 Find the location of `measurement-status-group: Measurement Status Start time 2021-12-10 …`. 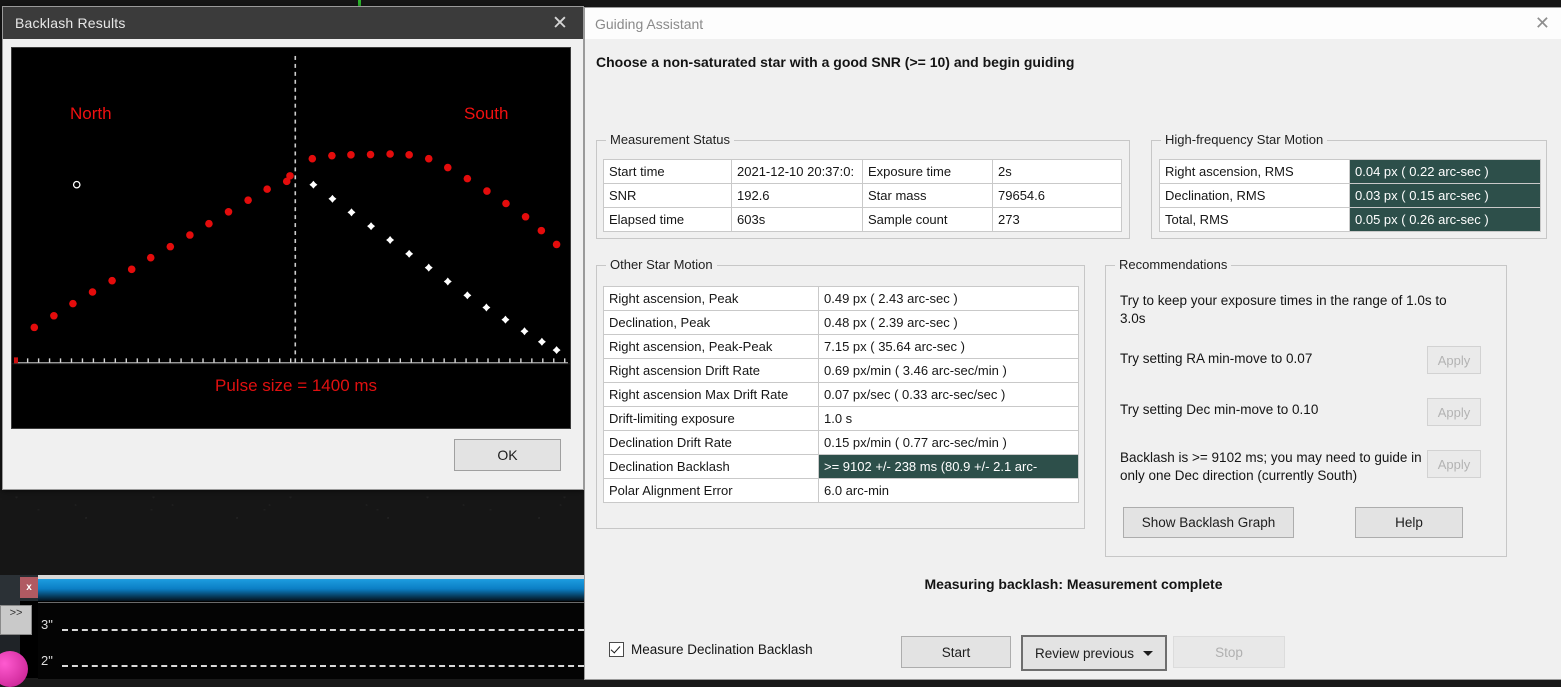

measurement-status-group: Measurement Status Start time 2021-12-10 … is located at coordinates (863, 185).